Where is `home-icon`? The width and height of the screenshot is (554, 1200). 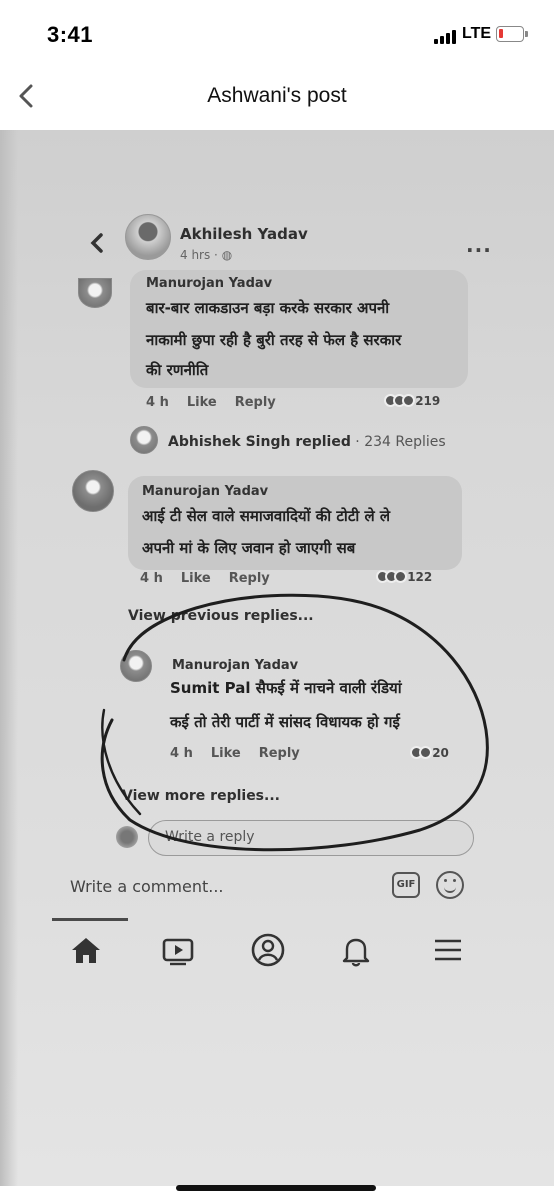
home-icon is located at coordinates (86, 950).